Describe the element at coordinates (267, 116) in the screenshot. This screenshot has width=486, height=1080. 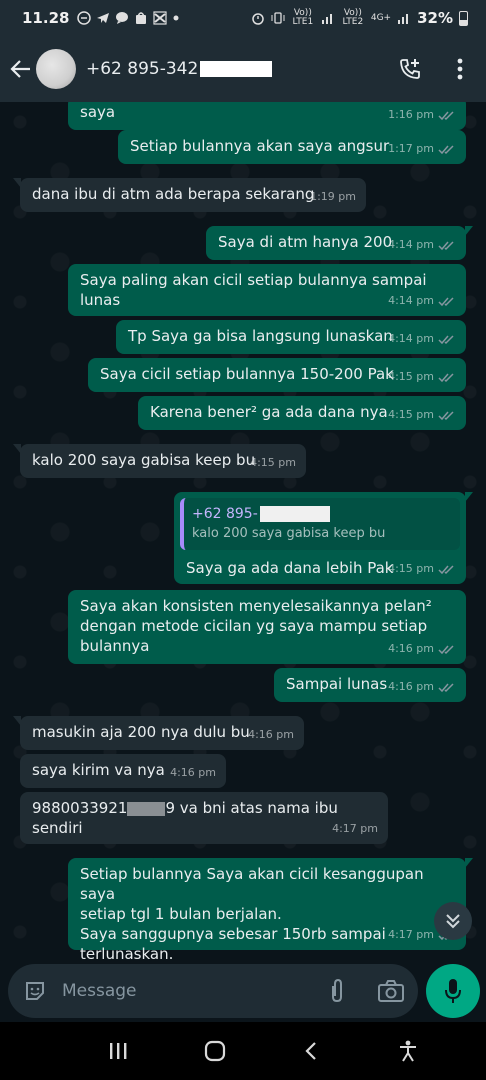
I see `message-bubble: saya 1:16 pm` at that location.